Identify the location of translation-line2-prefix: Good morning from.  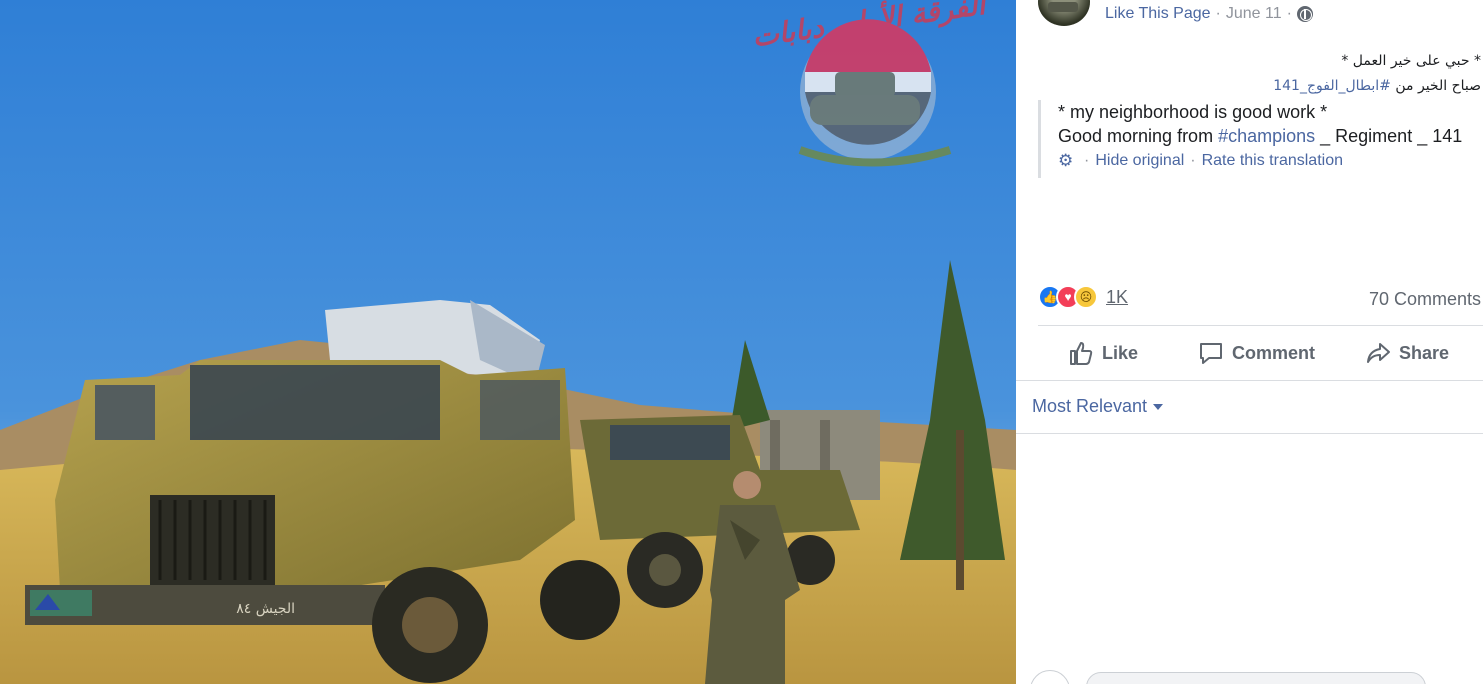
(1138, 136).